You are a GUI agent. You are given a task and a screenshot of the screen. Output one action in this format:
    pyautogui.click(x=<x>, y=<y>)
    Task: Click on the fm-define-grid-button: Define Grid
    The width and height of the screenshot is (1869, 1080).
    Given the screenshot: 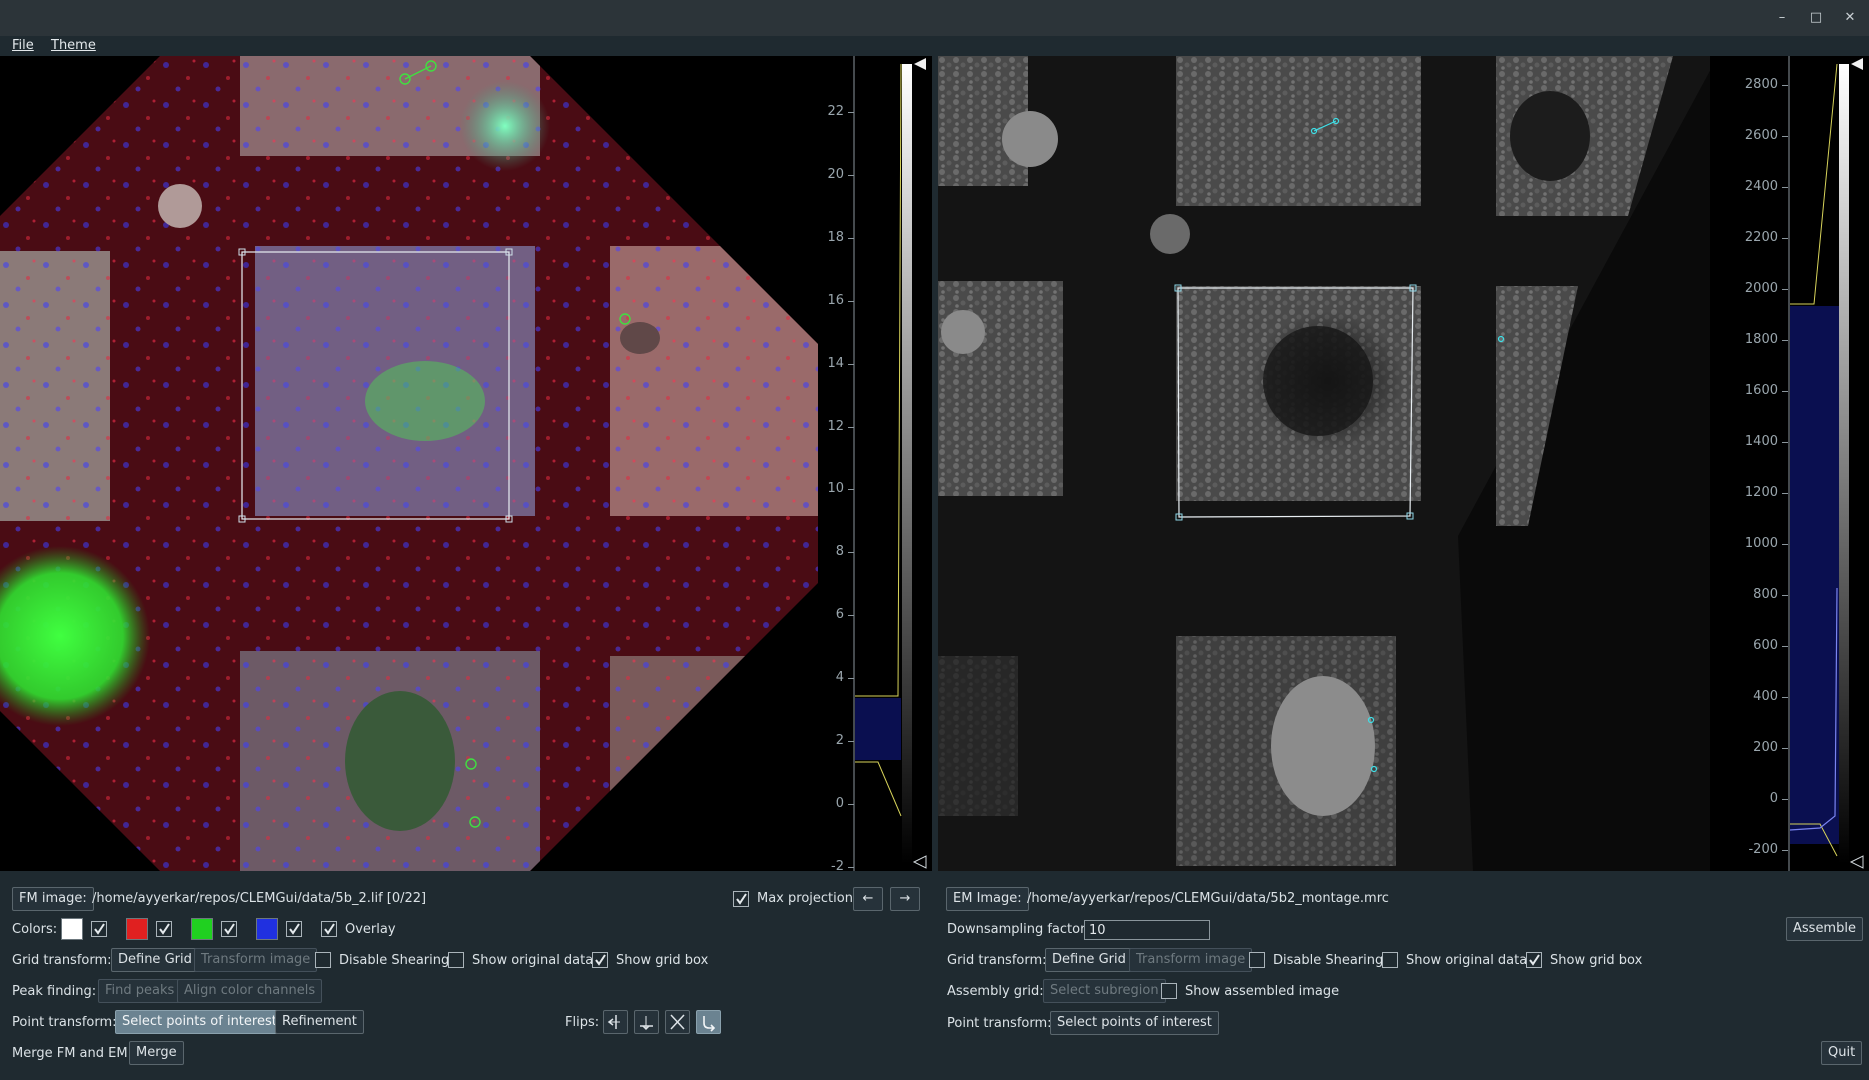 What is the action you would take?
    pyautogui.click(x=155, y=960)
    